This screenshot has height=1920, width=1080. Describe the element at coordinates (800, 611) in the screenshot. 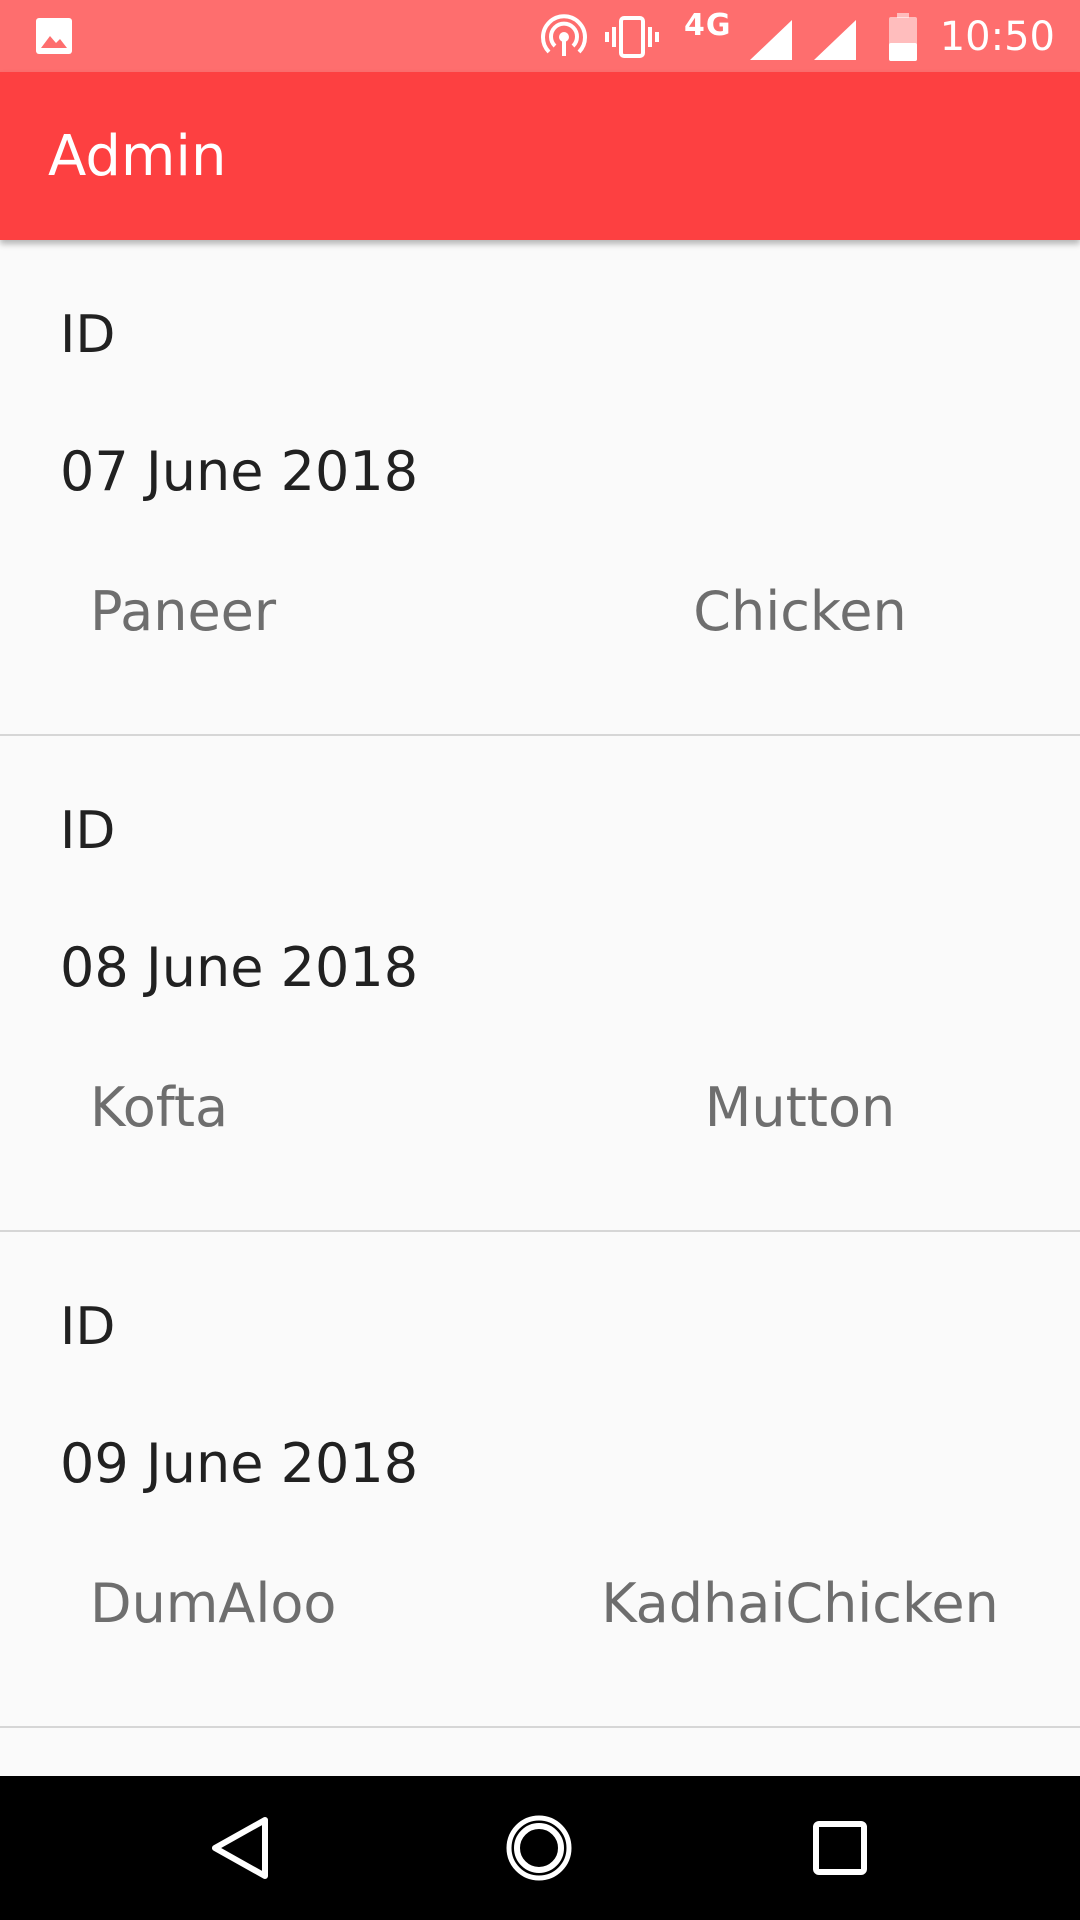

I see `order-item-right: Chicken` at that location.